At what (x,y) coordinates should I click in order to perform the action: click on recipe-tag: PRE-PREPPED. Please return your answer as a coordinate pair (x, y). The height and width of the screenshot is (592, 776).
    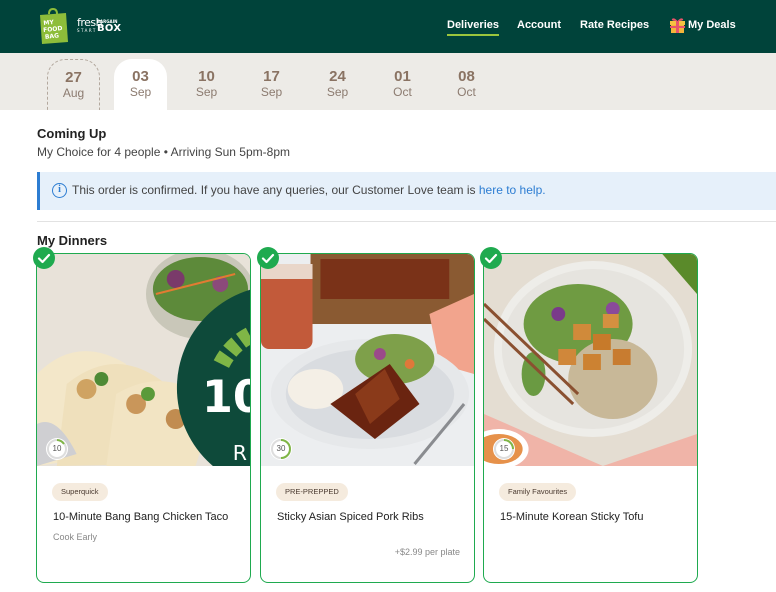
    Looking at the image, I should click on (312, 492).